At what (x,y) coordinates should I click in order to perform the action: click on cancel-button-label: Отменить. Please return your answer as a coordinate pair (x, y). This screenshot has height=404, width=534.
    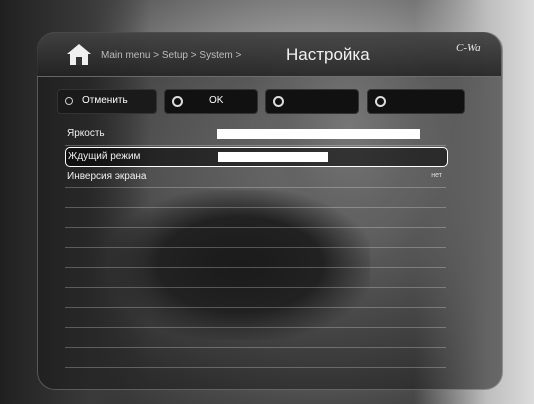
    Looking at the image, I should click on (105, 100).